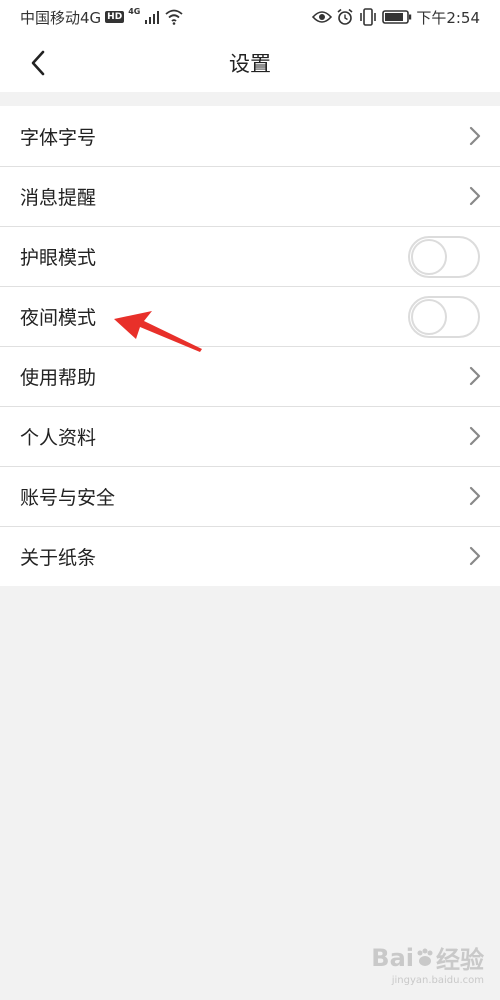 Image resolution: width=500 pixels, height=1000 pixels. Describe the element at coordinates (152, 17) in the screenshot. I see `signal-icon` at that location.